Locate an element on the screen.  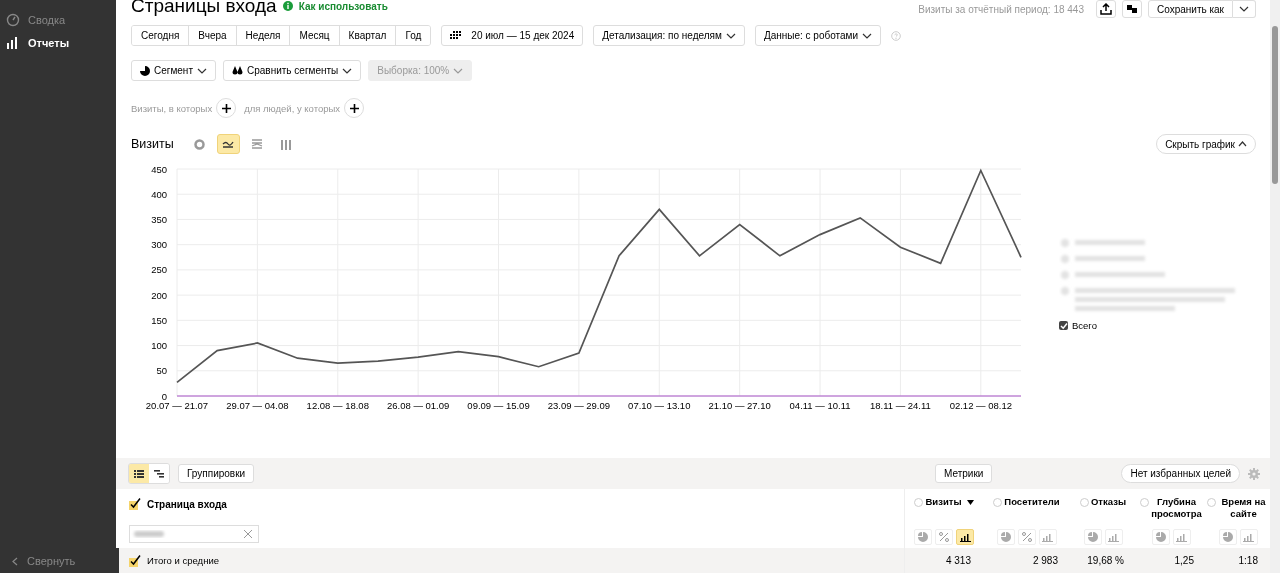
x-tick-label: 20.07 — 21.07 is located at coordinates (177, 405).